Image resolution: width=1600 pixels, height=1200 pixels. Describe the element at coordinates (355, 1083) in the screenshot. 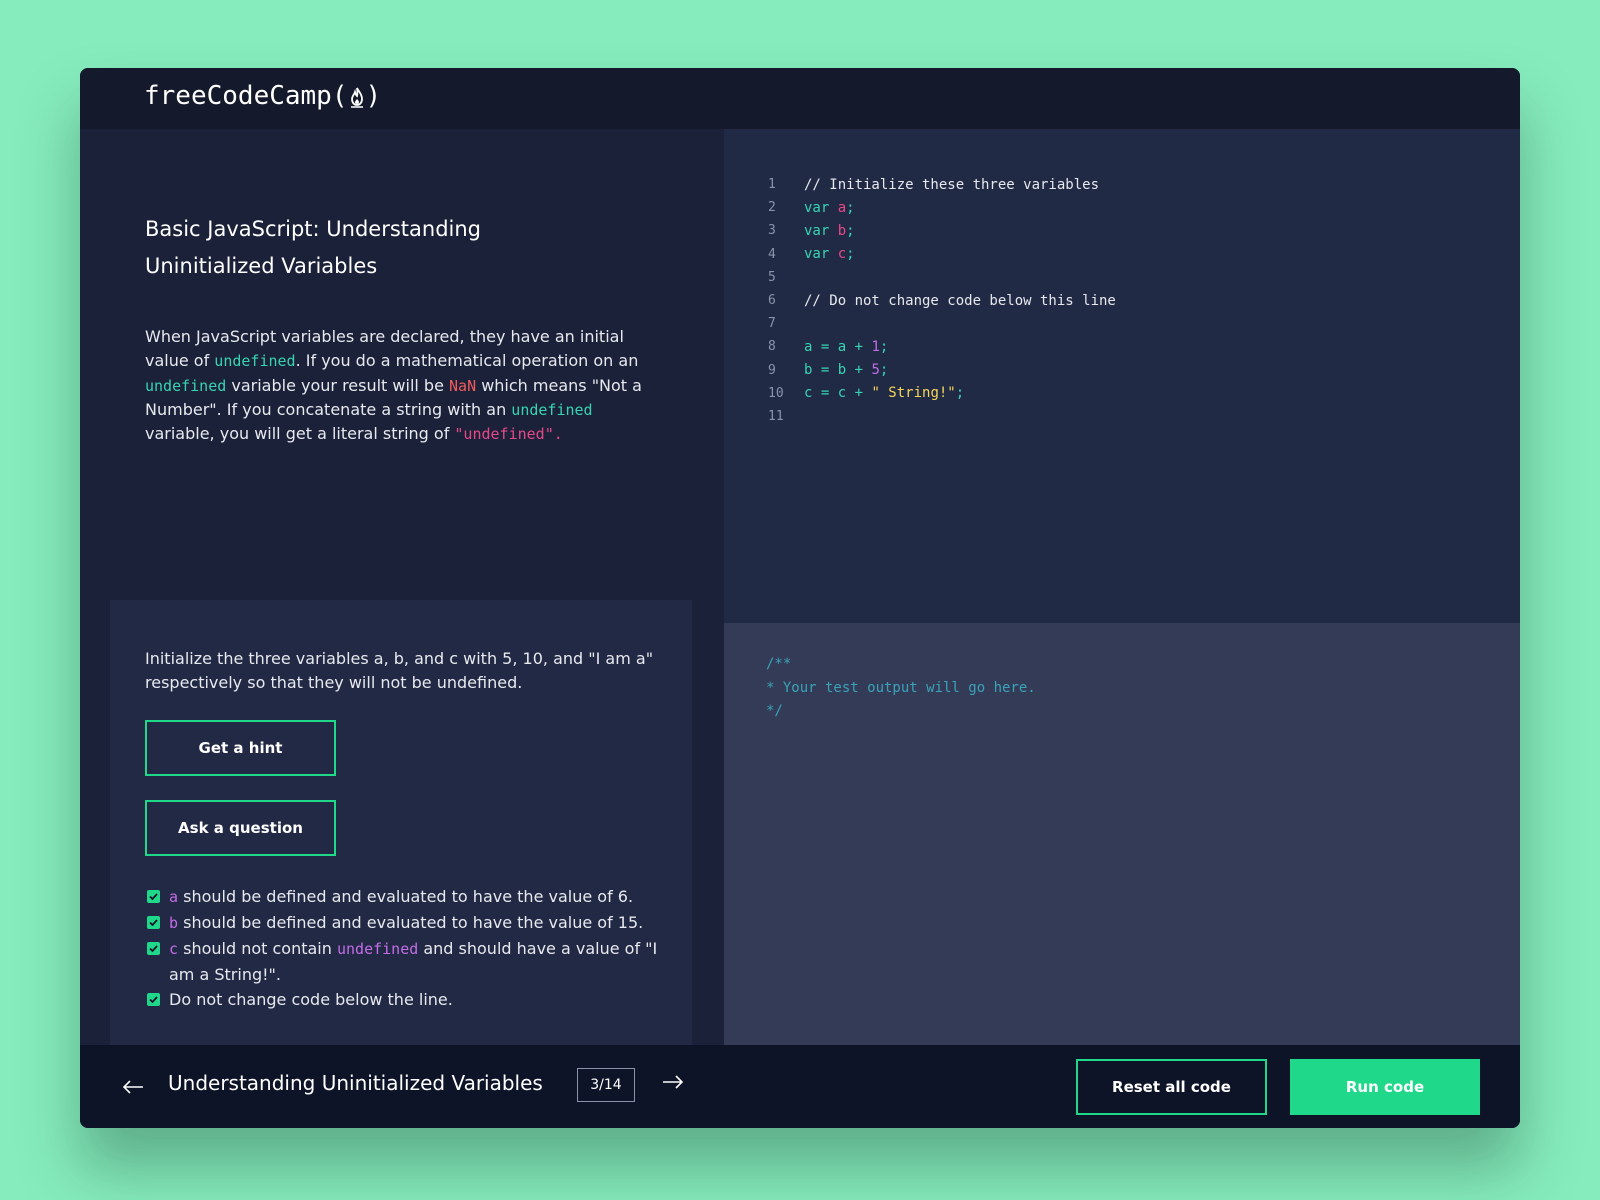

I see `current-lesson-name: Understanding Uninitialized Variables` at that location.